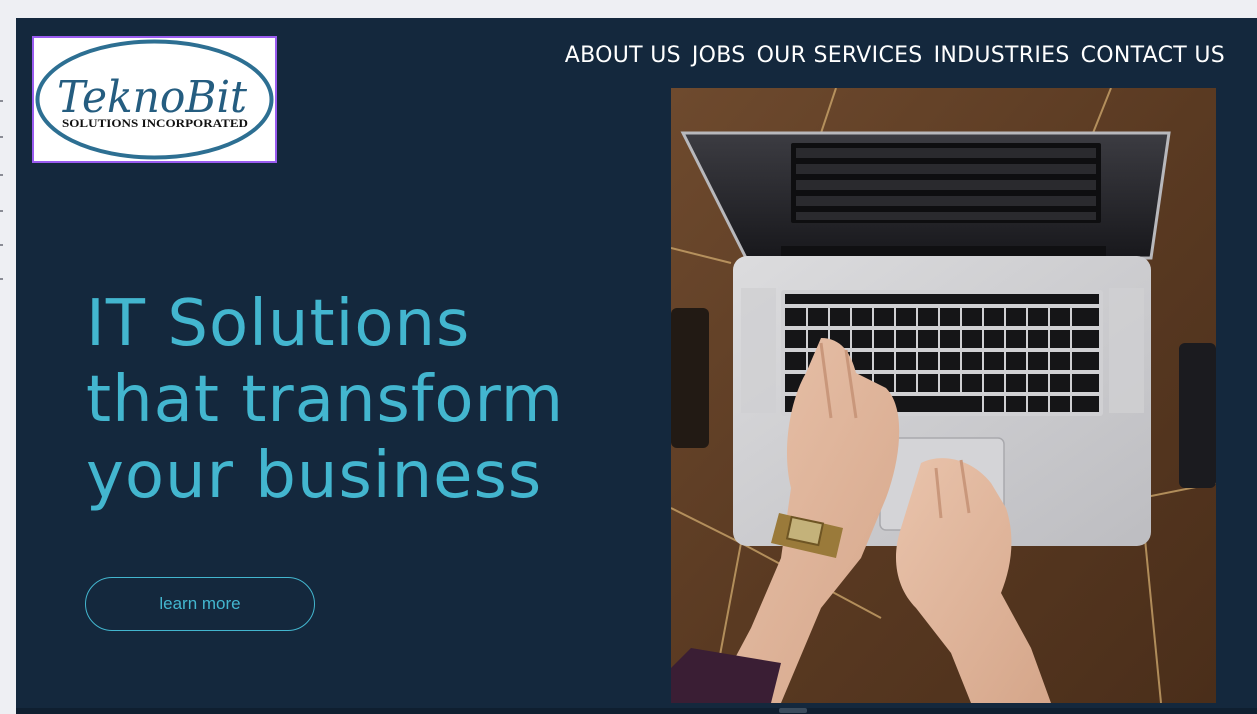  I want to click on headline-line-2: that transform, so click(325, 400).